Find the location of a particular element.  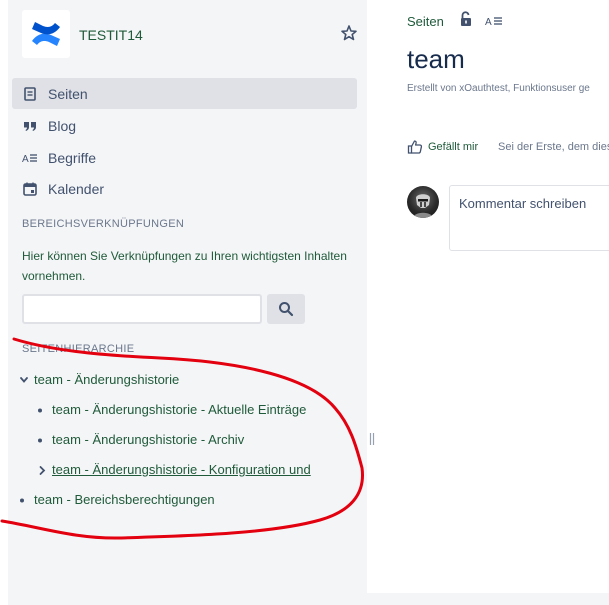

like-button: Gefällt mir is located at coordinates (453, 147).